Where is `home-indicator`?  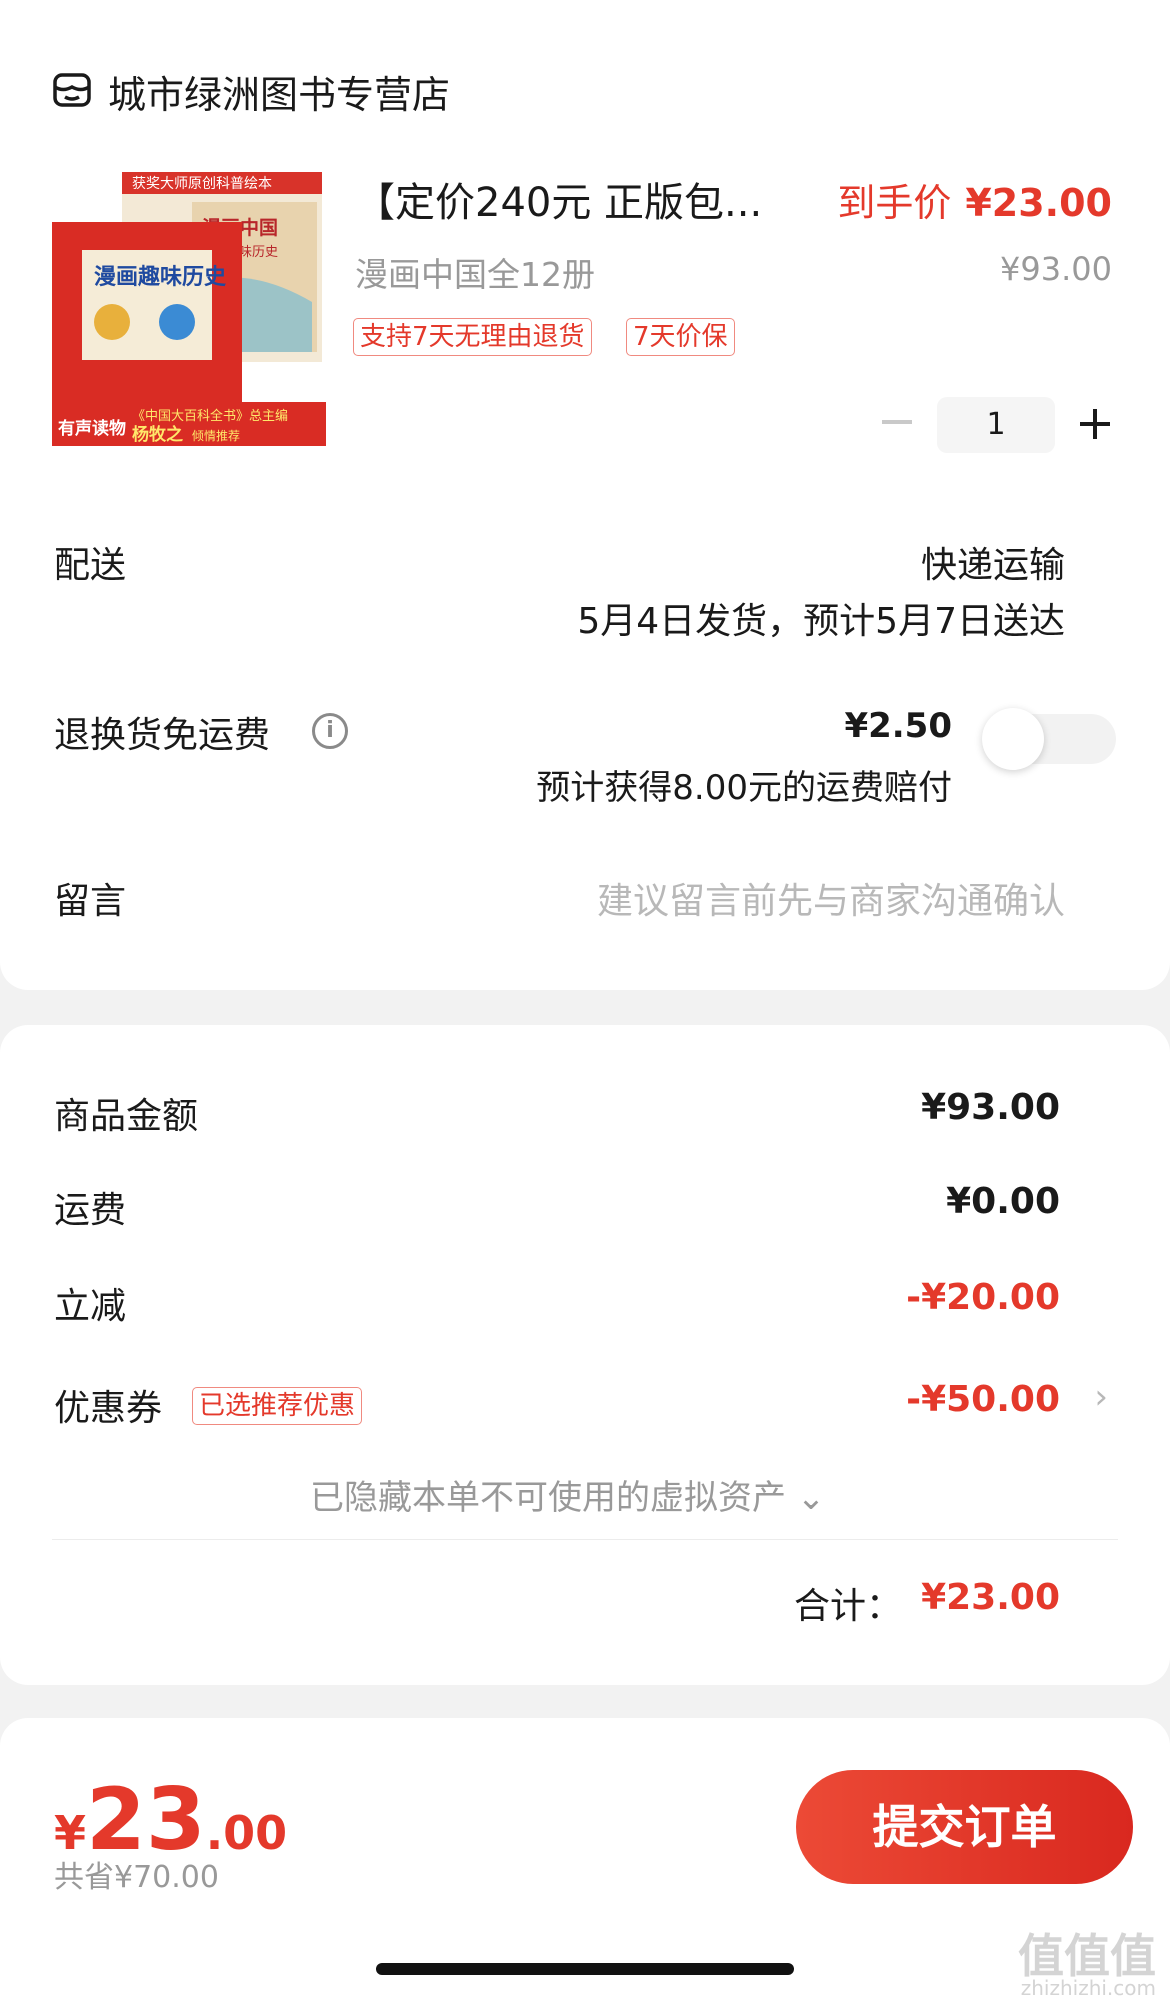 home-indicator is located at coordinates (585, 1969).